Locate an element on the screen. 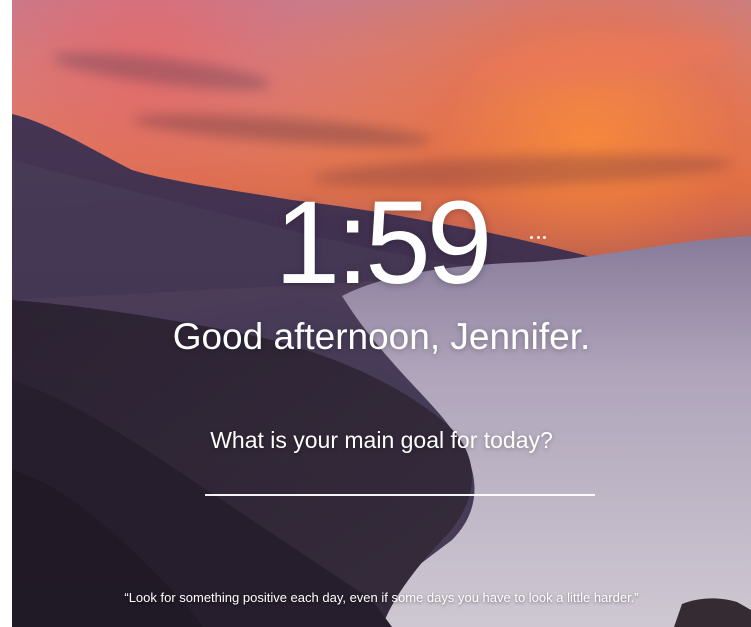  main-goal-input is located at coordinates (400, 479).